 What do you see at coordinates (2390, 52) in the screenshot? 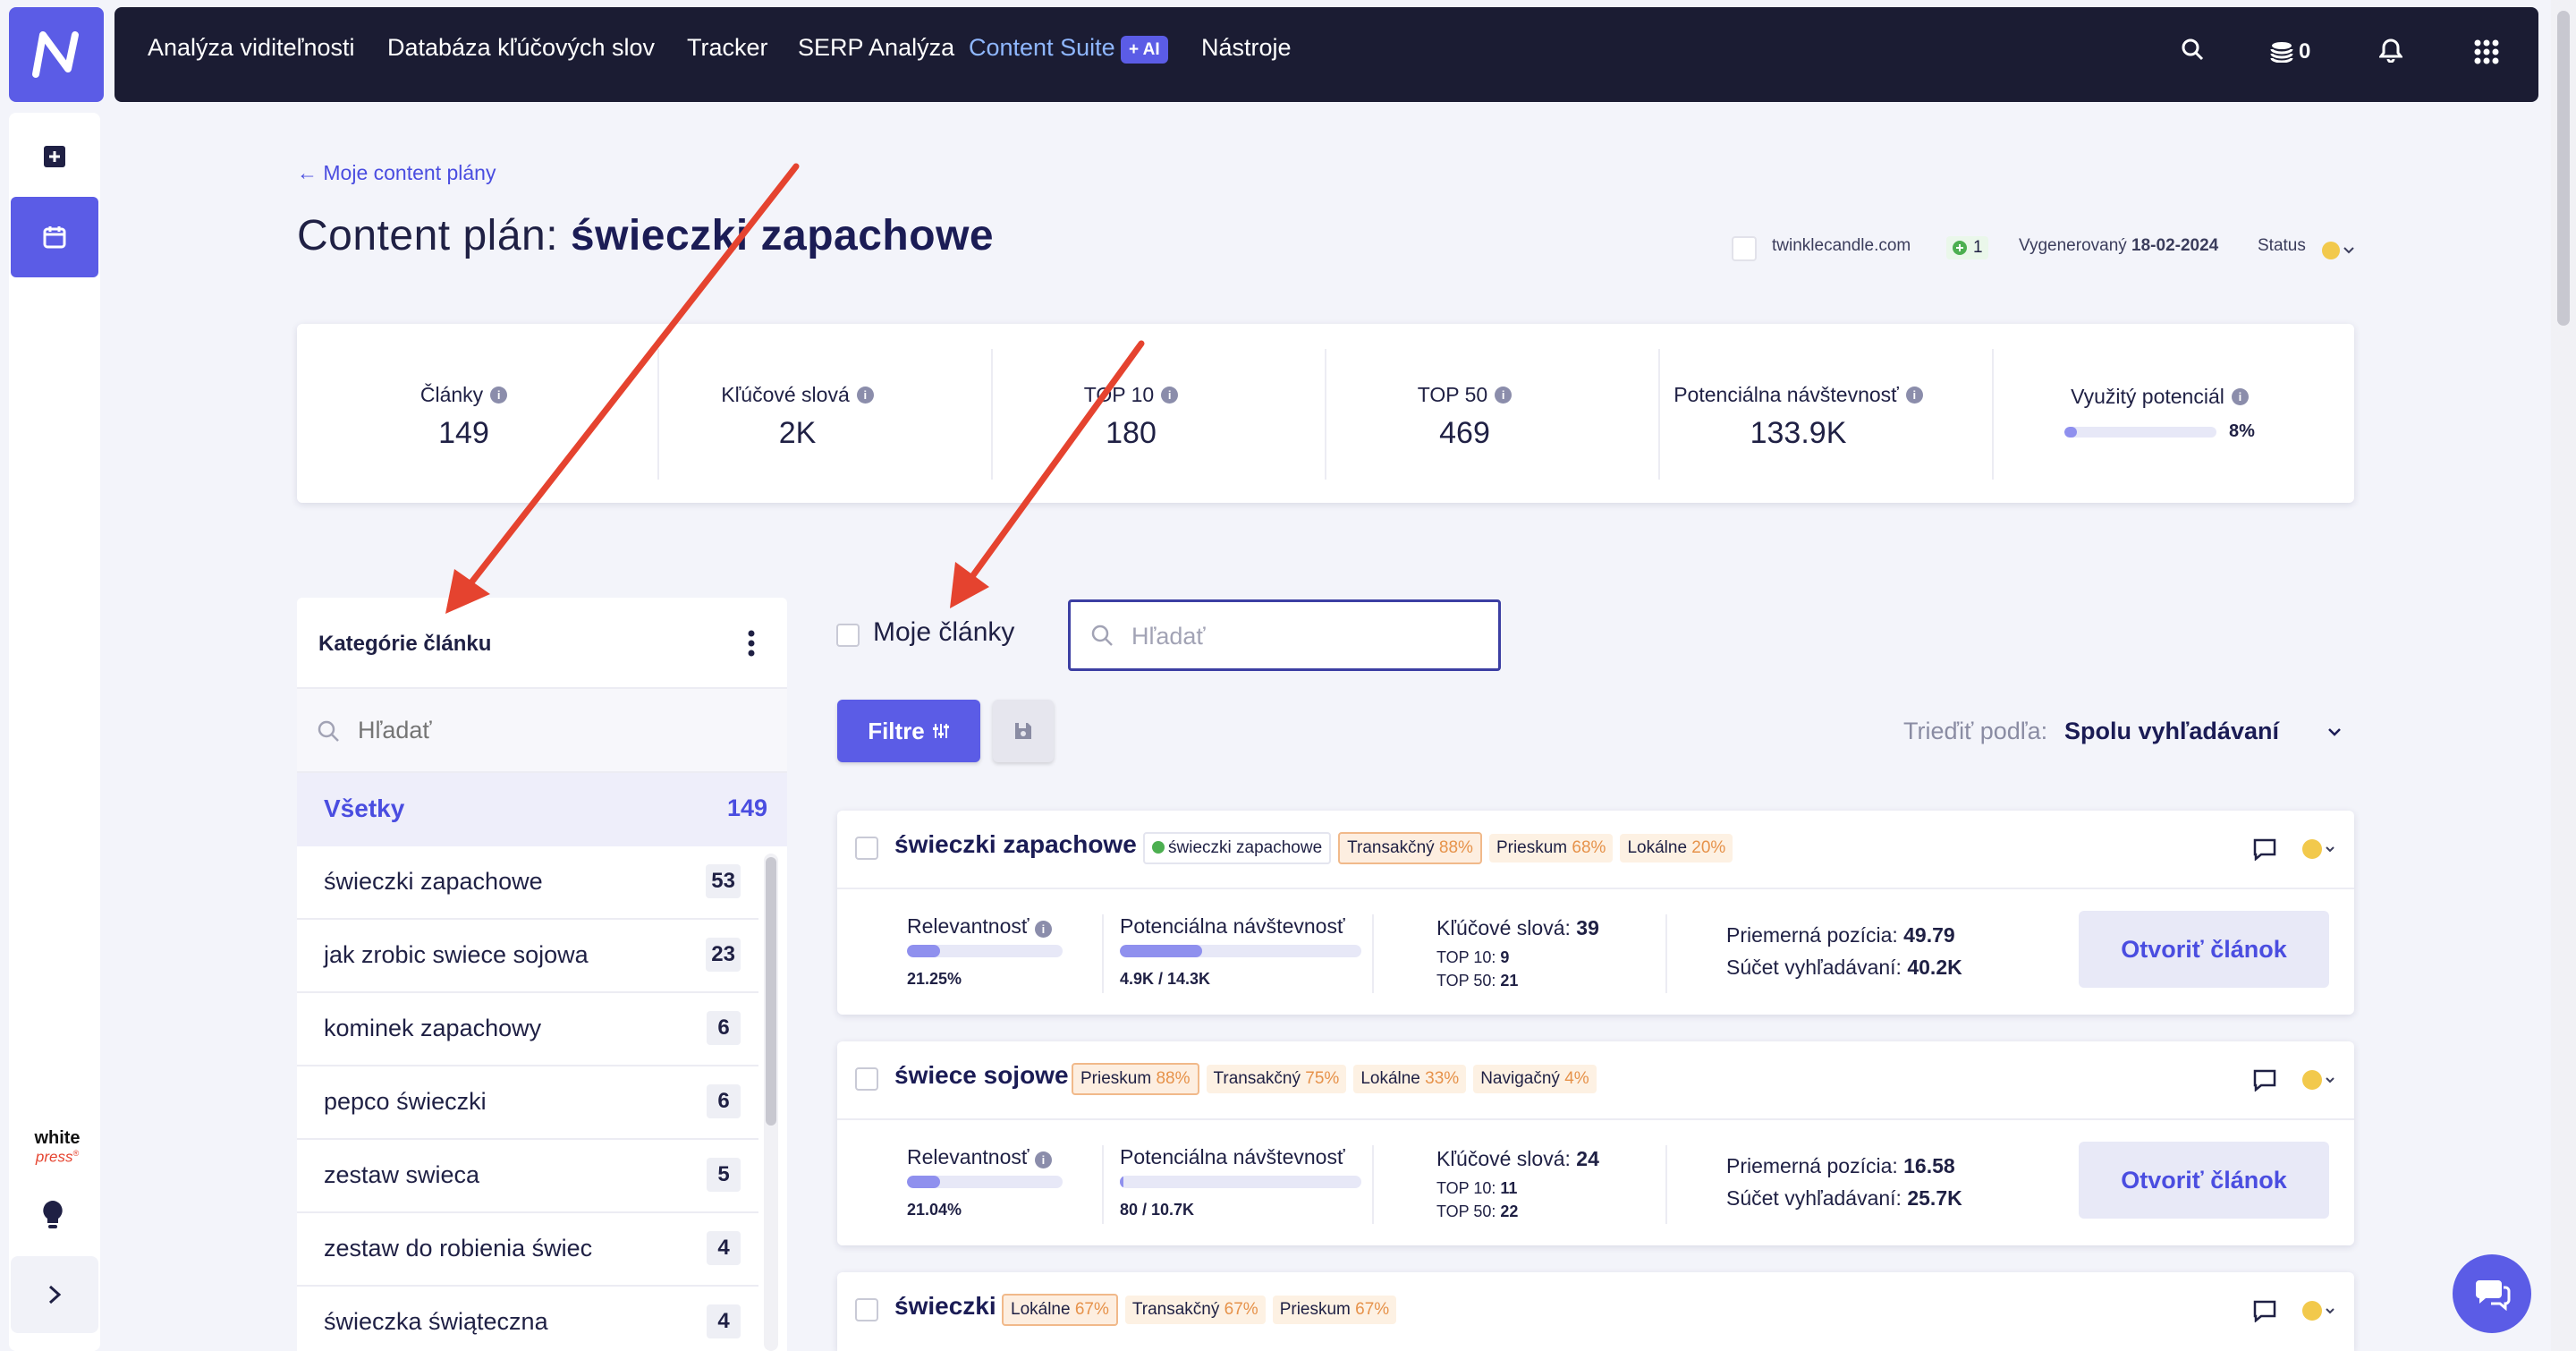
I see `notifications-bell-icon` at bounding box center [2390, 52].